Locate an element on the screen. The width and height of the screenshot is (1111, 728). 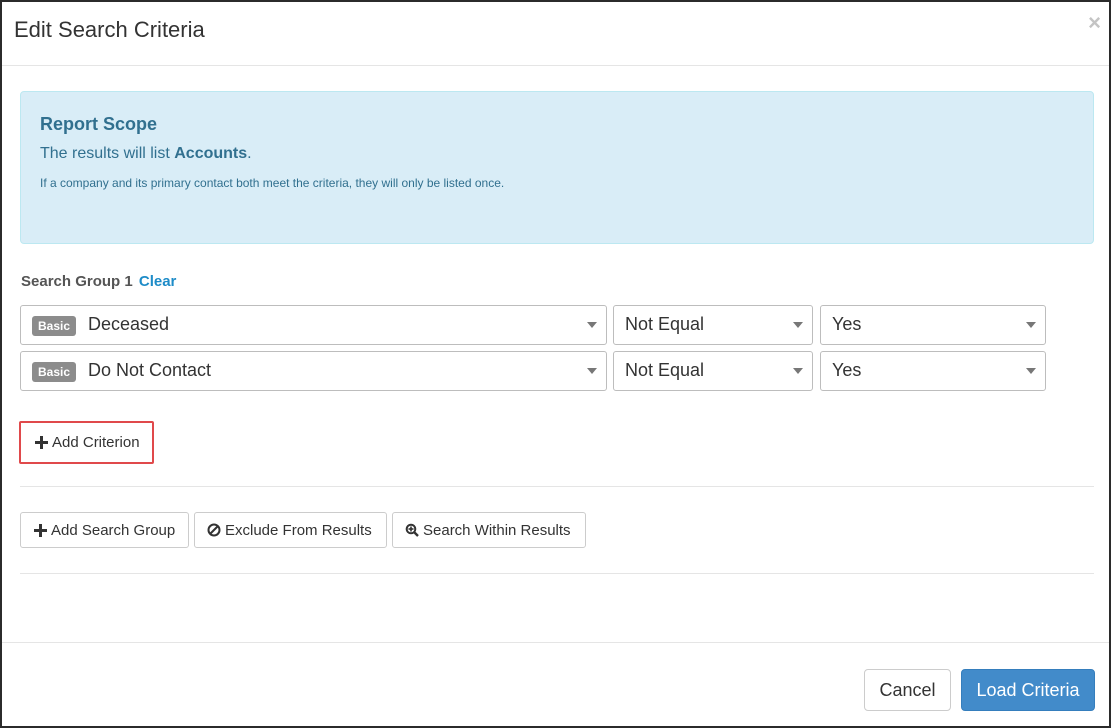
load-criteria-button: Load Criteria is located at coordinates (1028, 690).